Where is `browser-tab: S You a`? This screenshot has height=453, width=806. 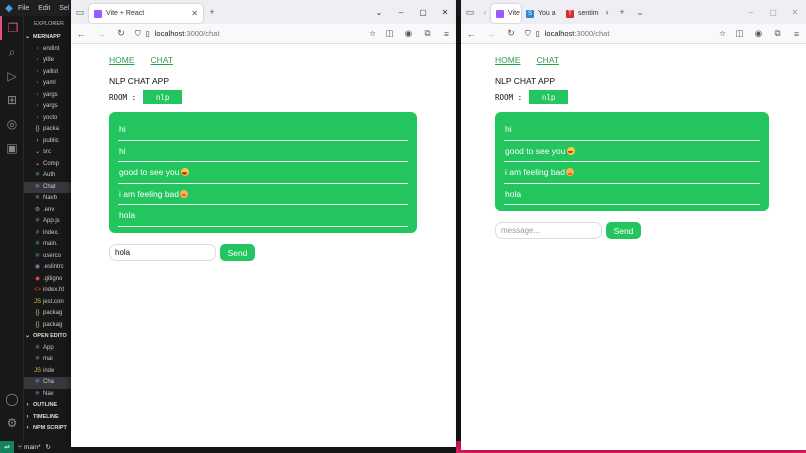 browser-tab: S You a is located at coordinates (541, 13).